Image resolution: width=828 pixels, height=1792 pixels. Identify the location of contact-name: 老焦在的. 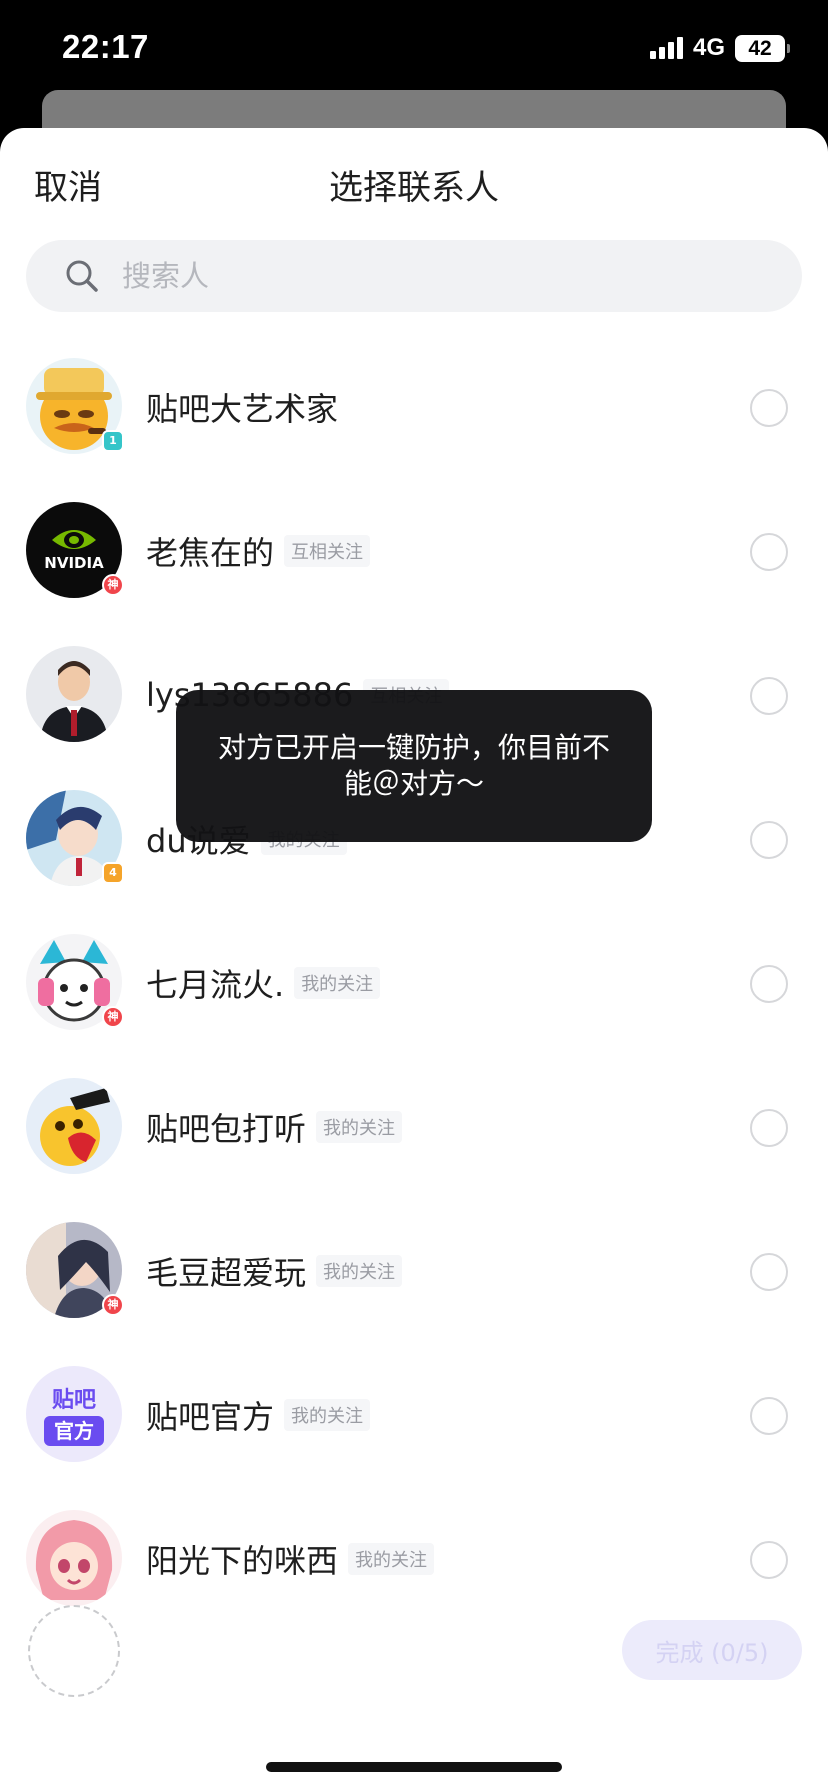
(210, 553).